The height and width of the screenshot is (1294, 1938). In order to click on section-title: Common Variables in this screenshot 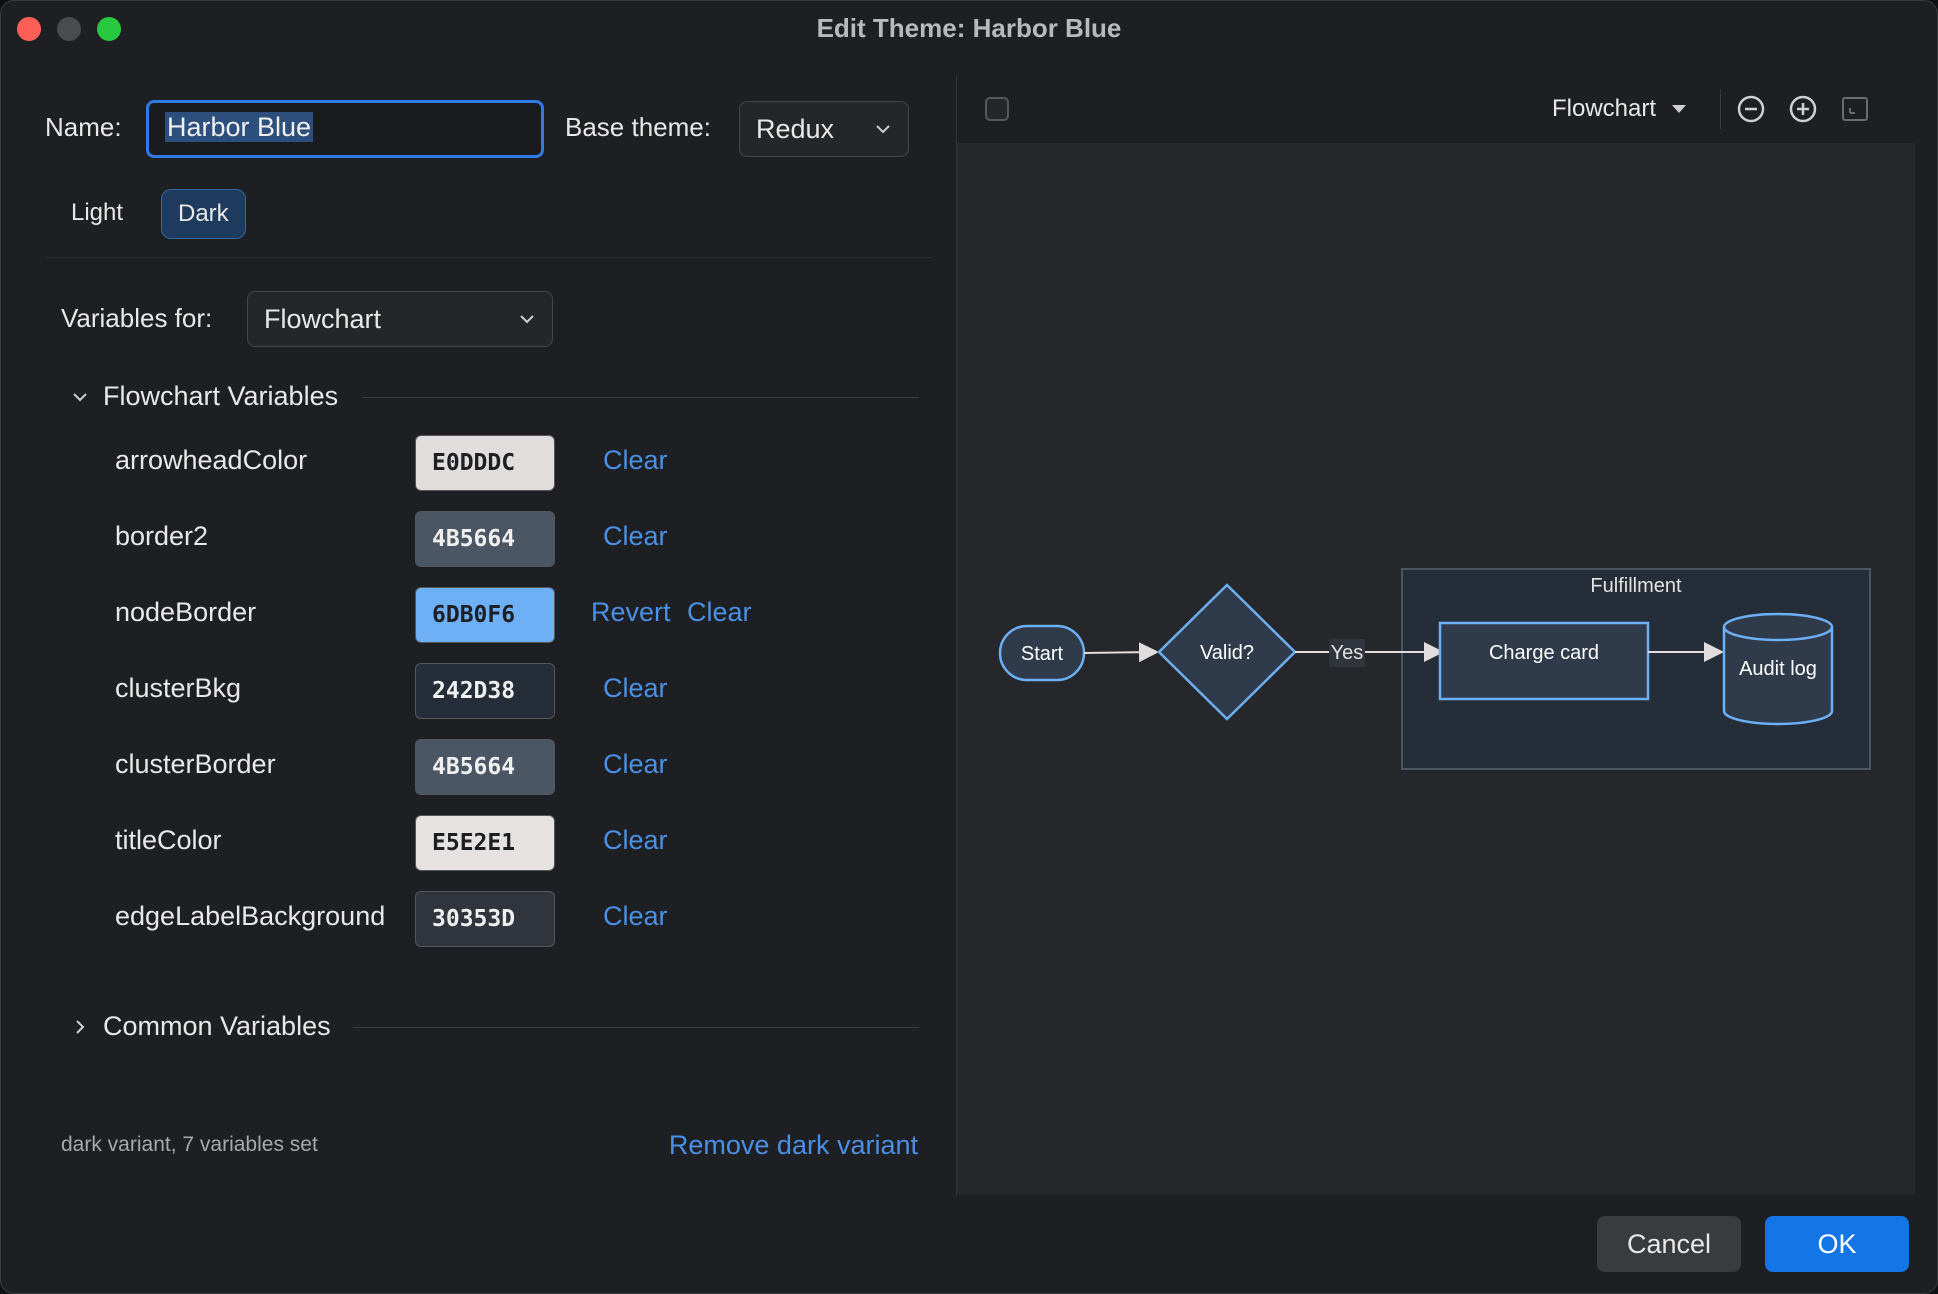, I will do `click(217, 1026)`.